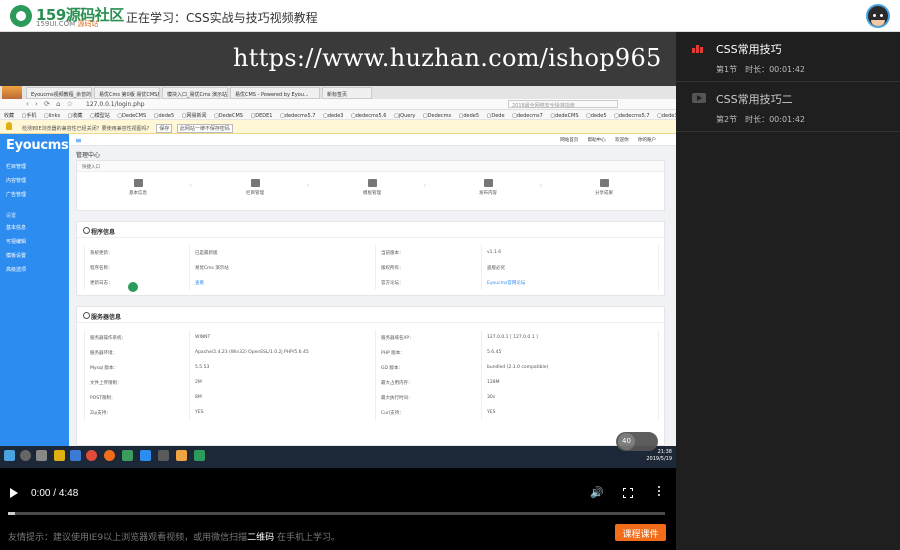  Describe the element at coordinates (428, 352) in the screenshot. I see `table-cell: PHP 版本：` at that location.